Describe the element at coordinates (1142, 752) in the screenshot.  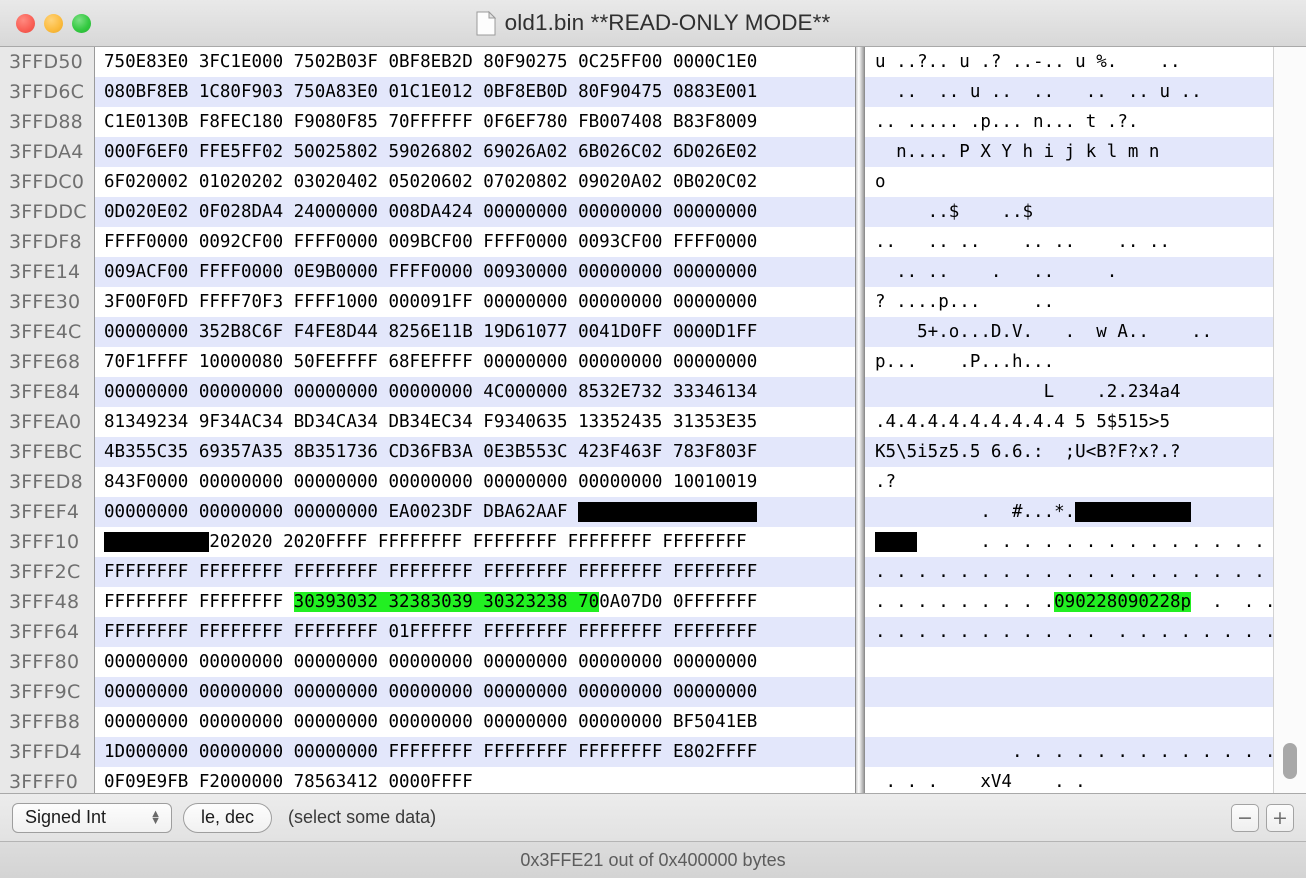
I see `ascii-text: . . . . . . . . . . . . . . .` at that location.